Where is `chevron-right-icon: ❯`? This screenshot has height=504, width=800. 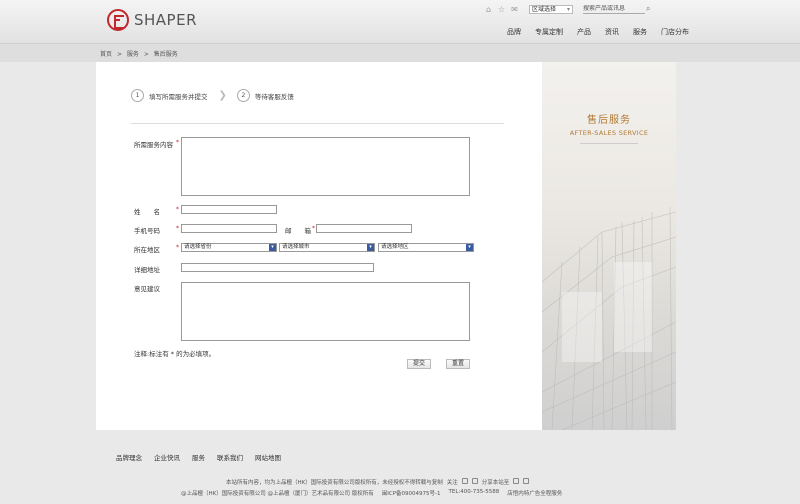 chevron-right-icon: ❯ is located at coordinates (222, 95).